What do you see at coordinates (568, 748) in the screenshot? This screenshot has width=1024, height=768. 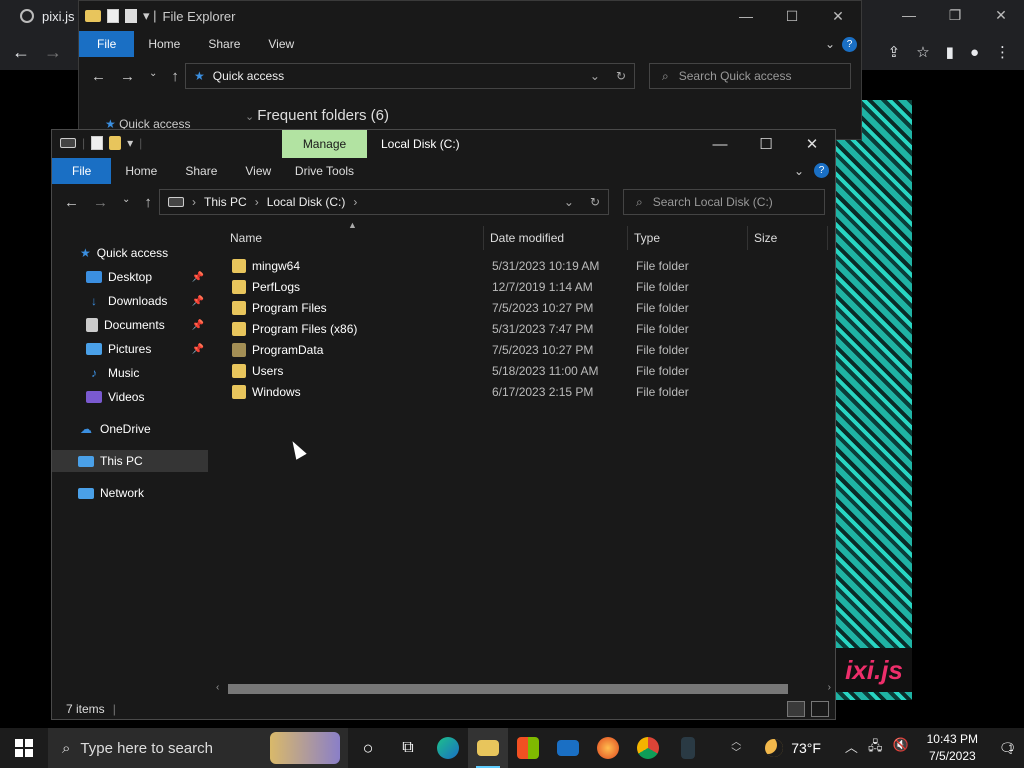 I see `mail-button` at bounding box center [568, 748].